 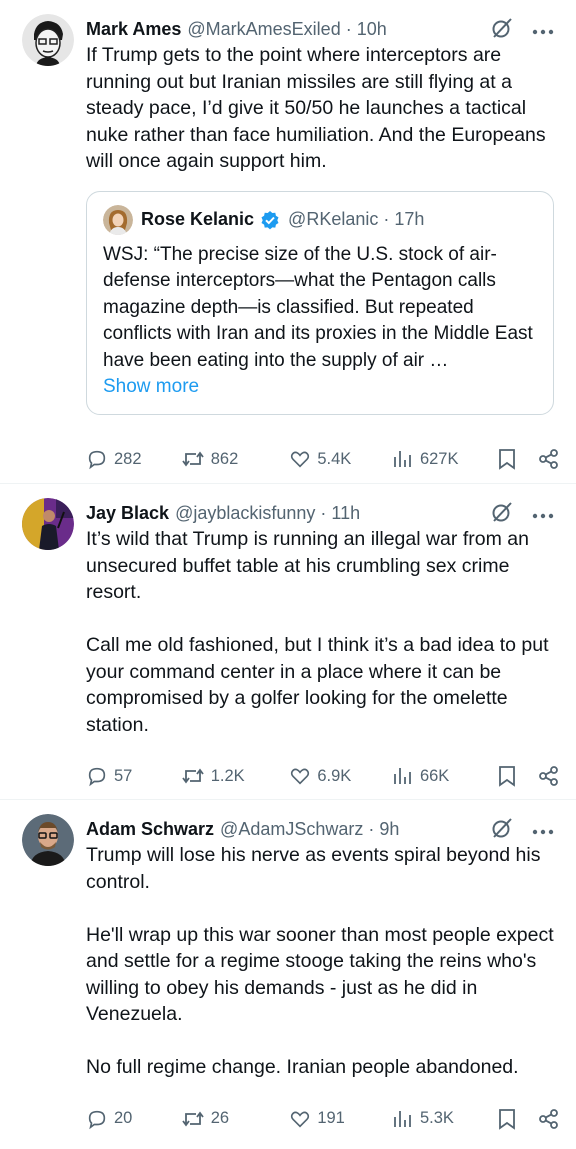 I want to click on view-count: 5.3K, so click(x=436, y=1118).